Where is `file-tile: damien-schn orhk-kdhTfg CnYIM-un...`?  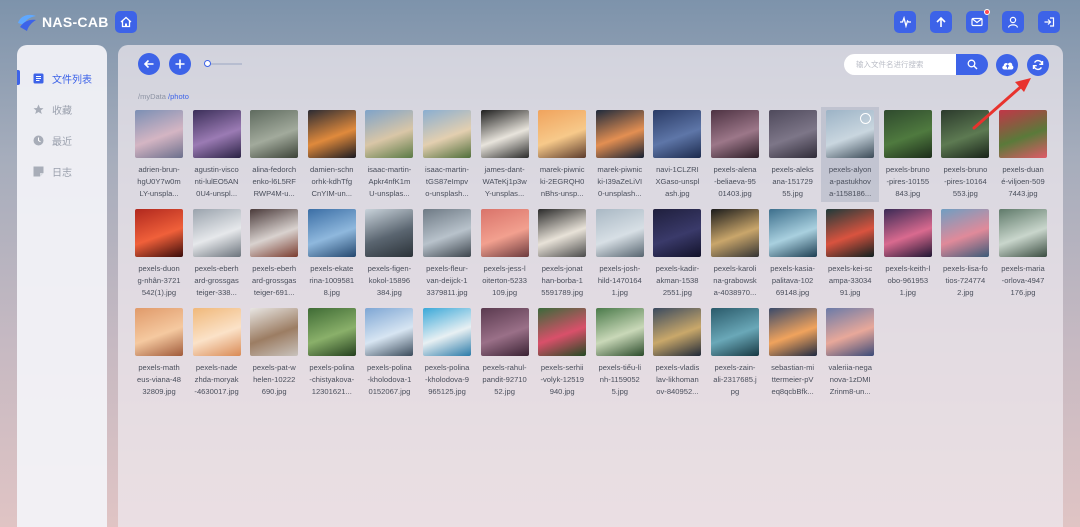
file-tile: damien-schn orhk-kdhTfg CnYIM-un... is located at coordinates (332, 155).